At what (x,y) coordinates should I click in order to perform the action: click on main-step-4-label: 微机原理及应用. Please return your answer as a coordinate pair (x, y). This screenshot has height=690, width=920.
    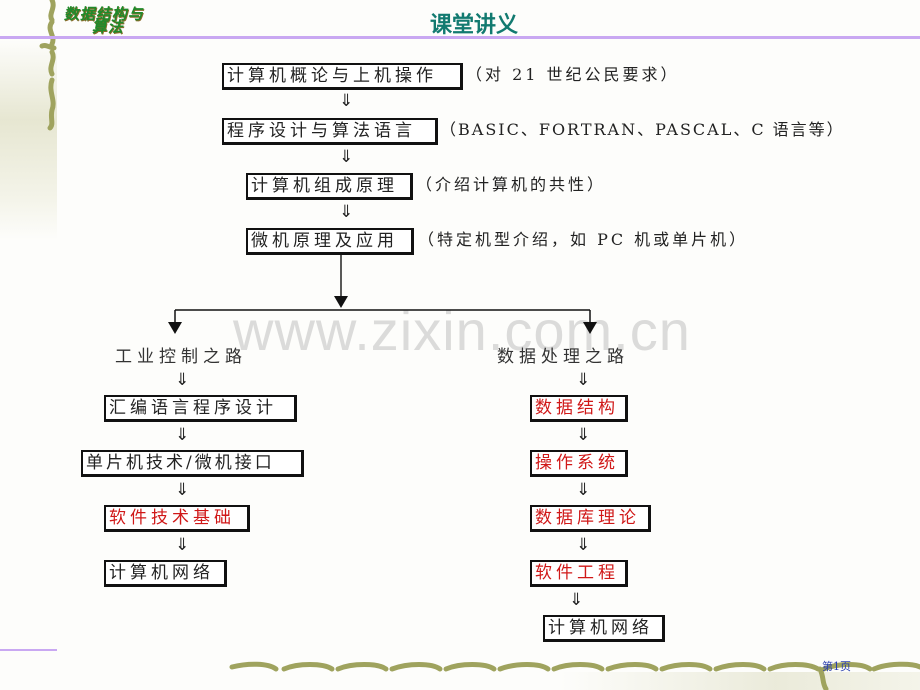
    Looking at the image, I should click on (324, 241).